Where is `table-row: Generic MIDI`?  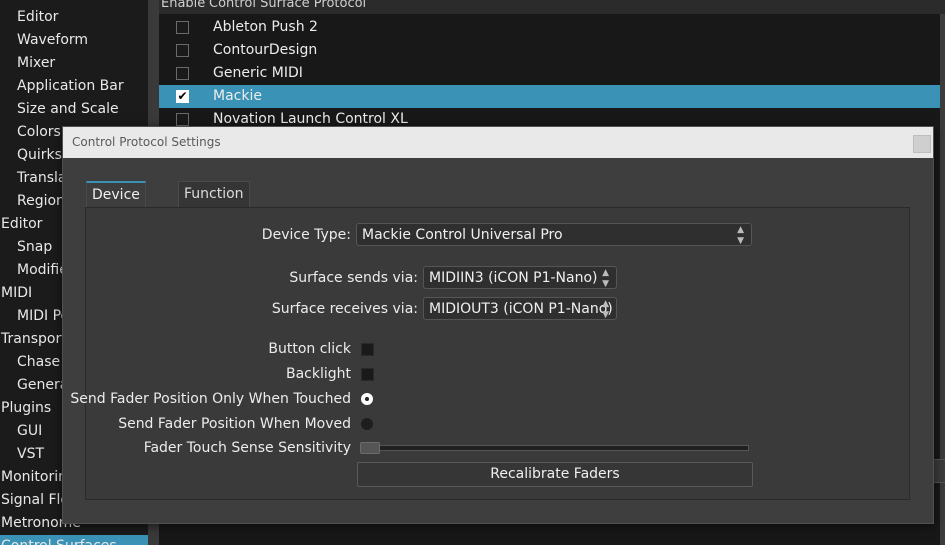
table-row: Generic MIDI is located at coordinates (549, 73).